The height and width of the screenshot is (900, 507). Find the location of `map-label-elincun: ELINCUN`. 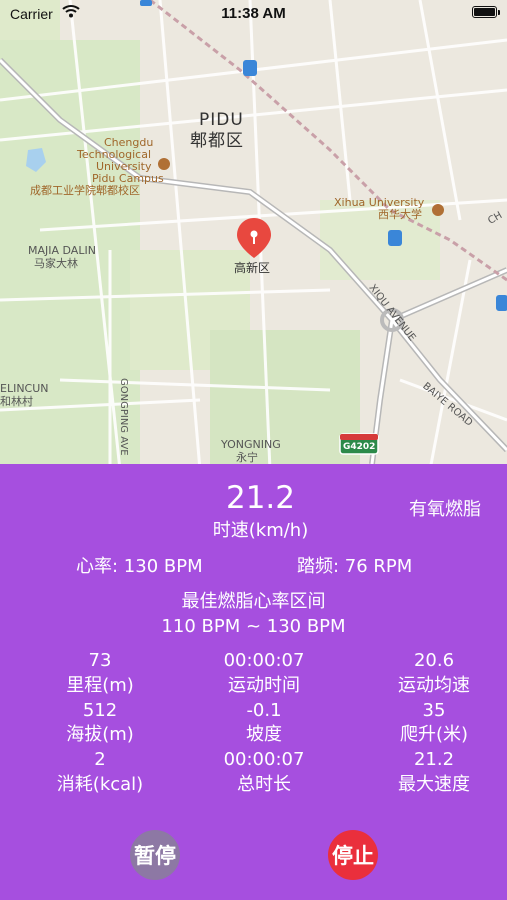

map-label-elincun: ELINCUN is located at coordinates (24, 388).